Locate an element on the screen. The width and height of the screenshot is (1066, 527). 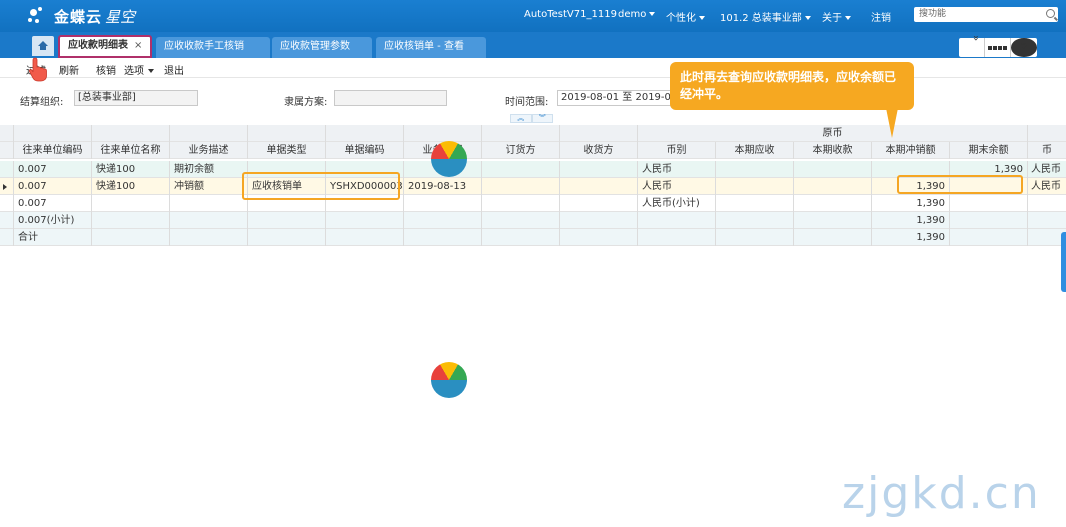
tab-verify-view: 应收核销单 - 查看 is located at coordinates (431, 47).